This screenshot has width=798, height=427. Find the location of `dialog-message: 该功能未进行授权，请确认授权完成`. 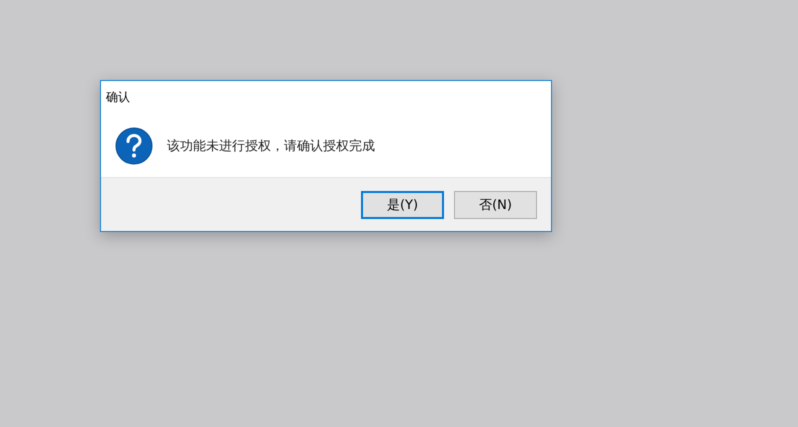

dialog-message: 该功能未进行授权，请确认授权完成 is located at coordinates (271, 146).